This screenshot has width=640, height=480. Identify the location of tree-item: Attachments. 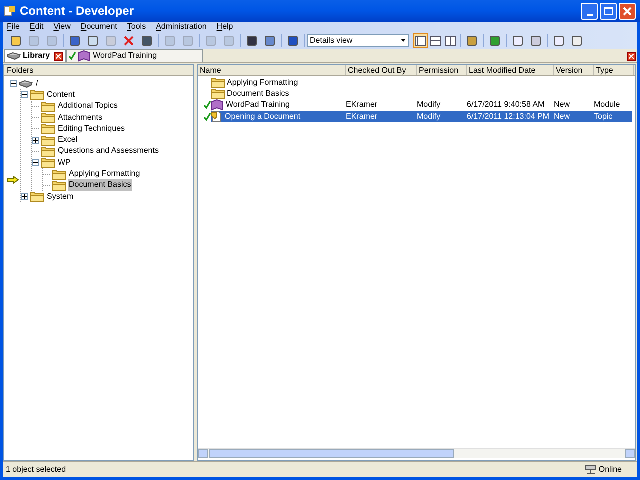
(80, 118).